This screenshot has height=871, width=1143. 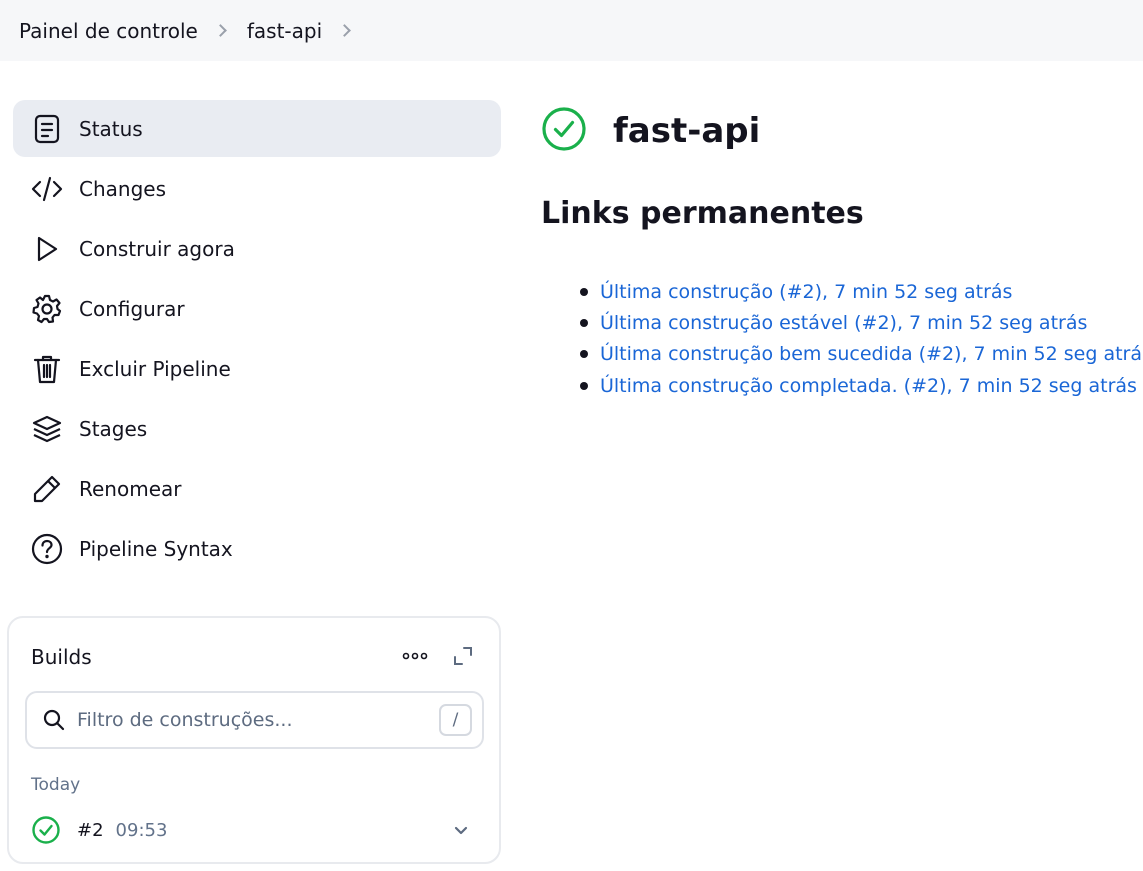 What do you see at coordinates (255, 830) in the screenshot?
I see `build-row: #2 09:53` at bounding box center [255, 830].